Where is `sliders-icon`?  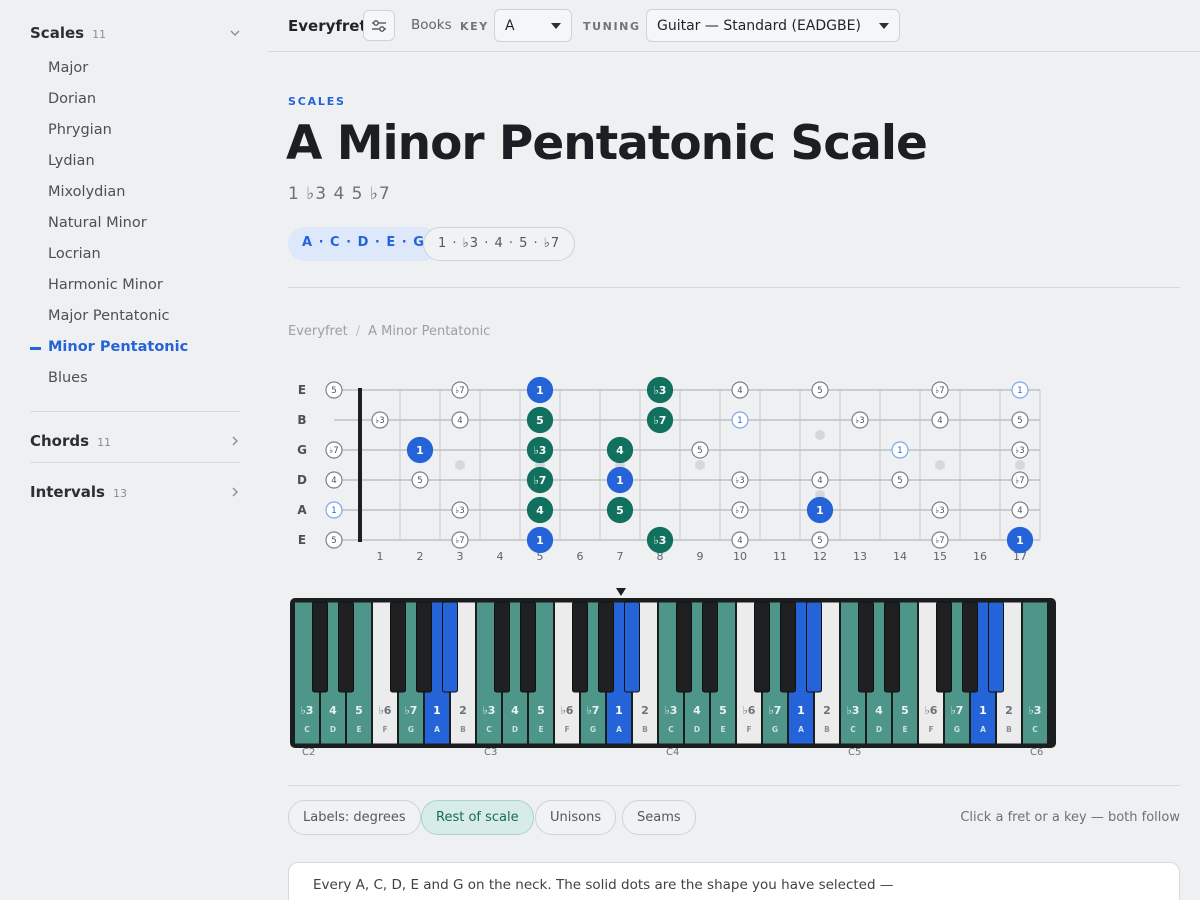 sliders-icon is located at coordinates (379, 25).